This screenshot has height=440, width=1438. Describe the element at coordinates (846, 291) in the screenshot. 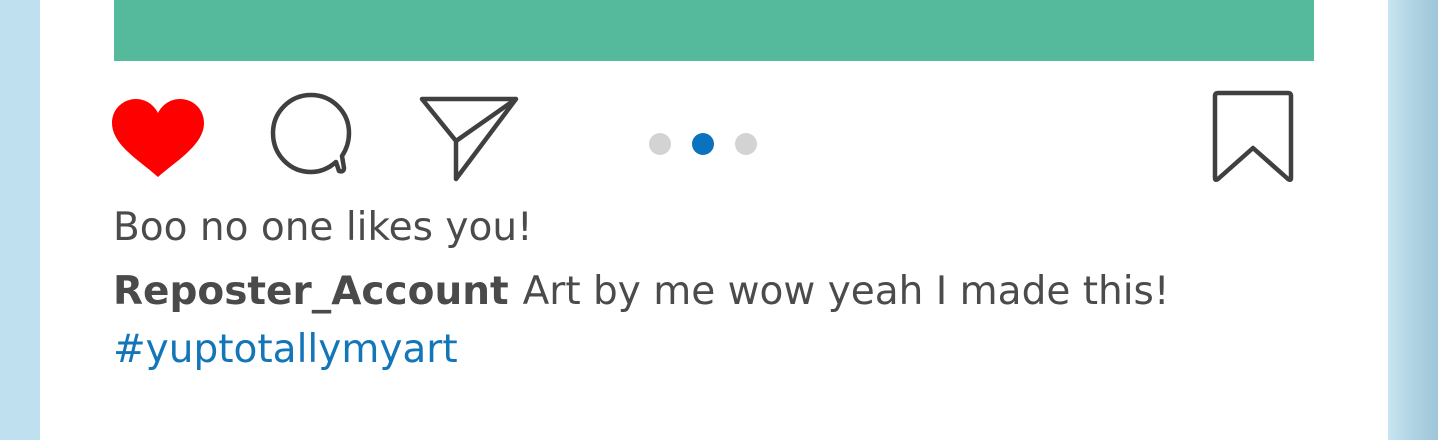

I see `caption-text: Art by me wow yeah I made this!` at that location.